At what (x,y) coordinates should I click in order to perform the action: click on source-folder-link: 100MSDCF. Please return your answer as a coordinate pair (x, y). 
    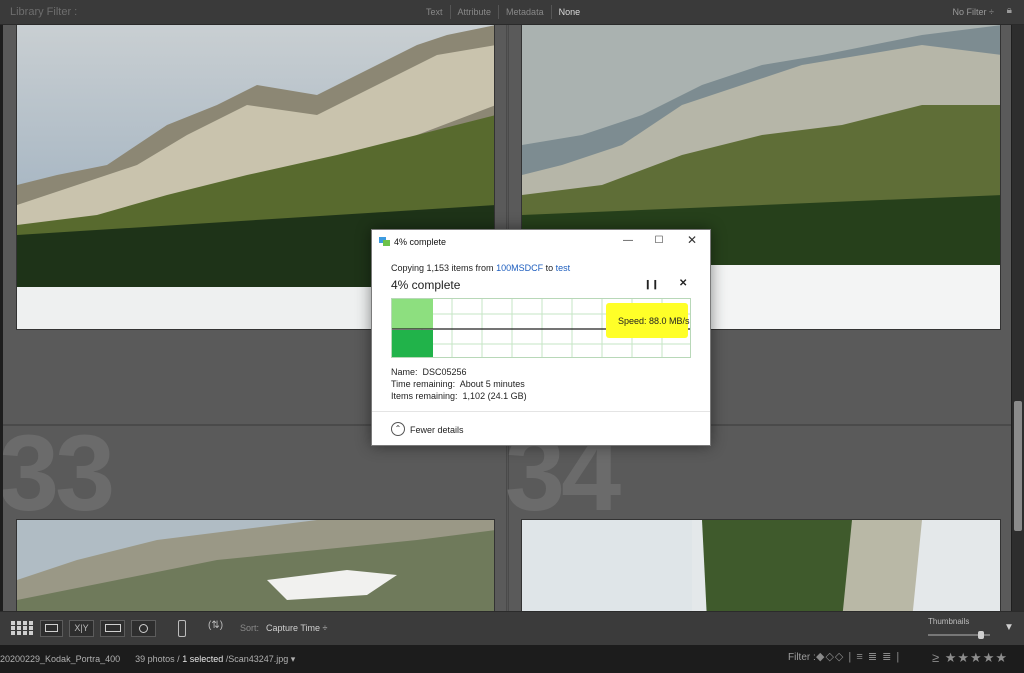
    Looking at the image, I should click on (519, 268).